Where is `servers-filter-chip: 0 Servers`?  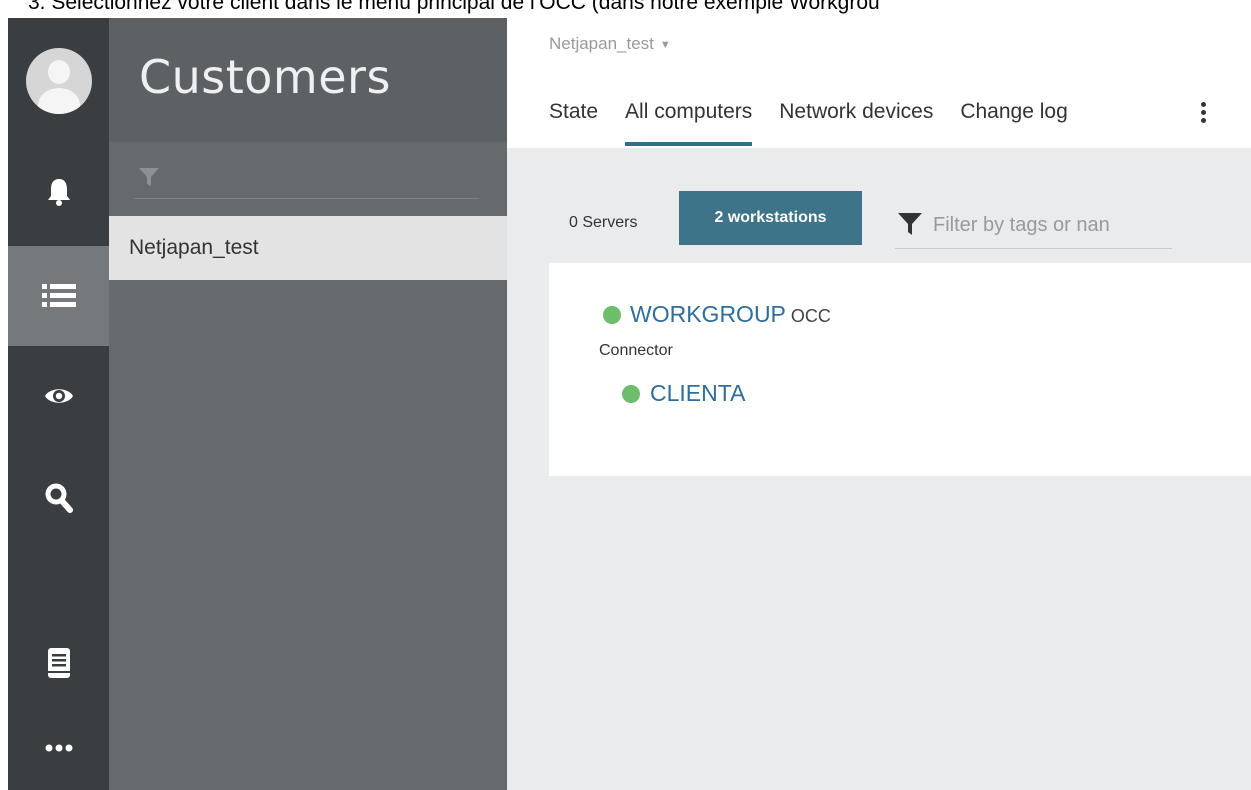 servers-filter-chip: 0 Servers is located at coordinates (603, 223).